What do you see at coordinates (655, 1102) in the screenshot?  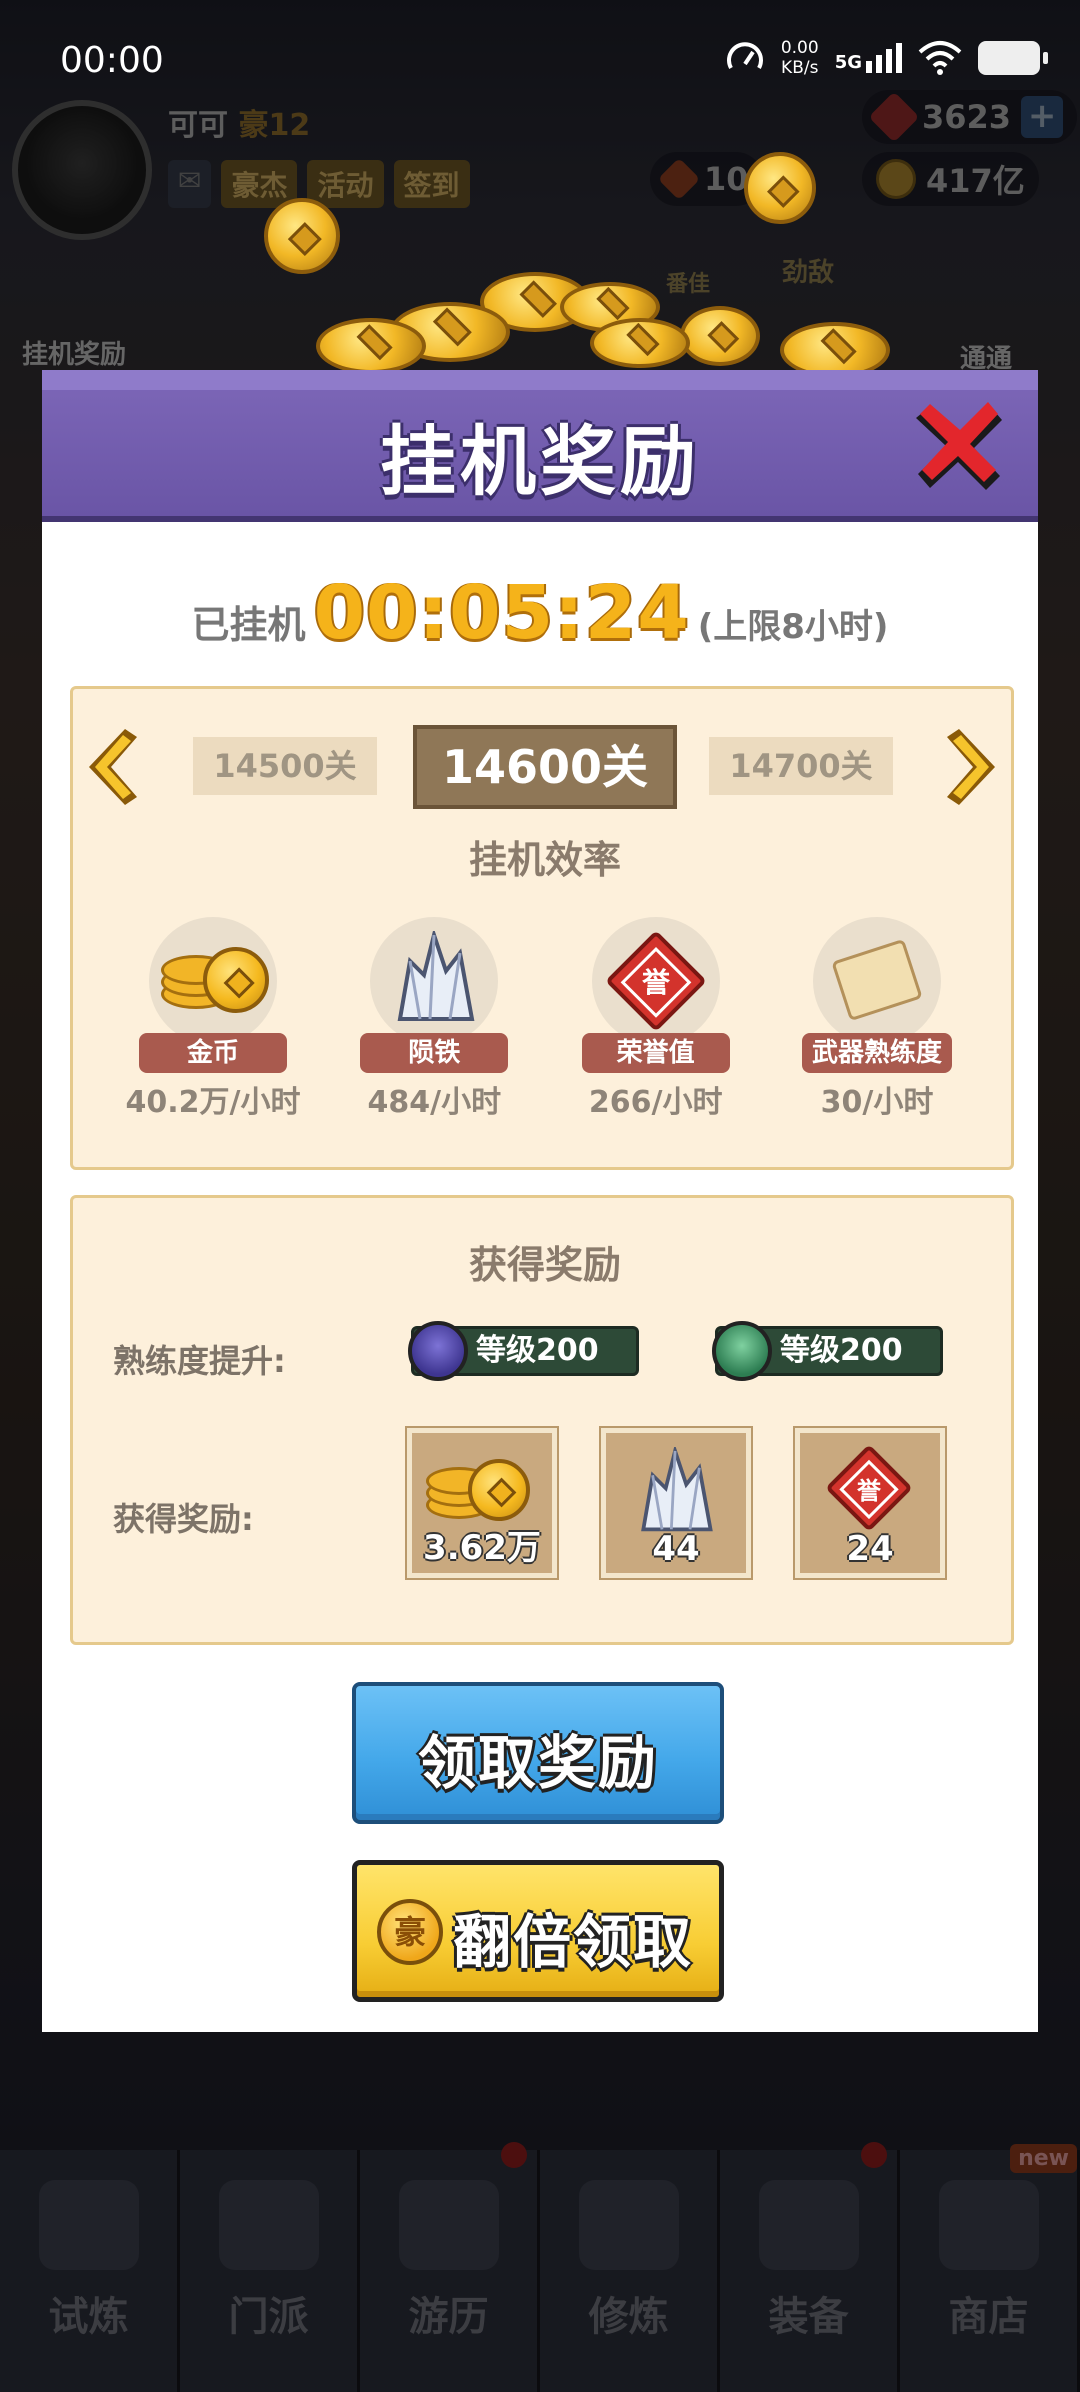 I see `efficiency-rate: 266/小时` at bounding box center [655, 1102].